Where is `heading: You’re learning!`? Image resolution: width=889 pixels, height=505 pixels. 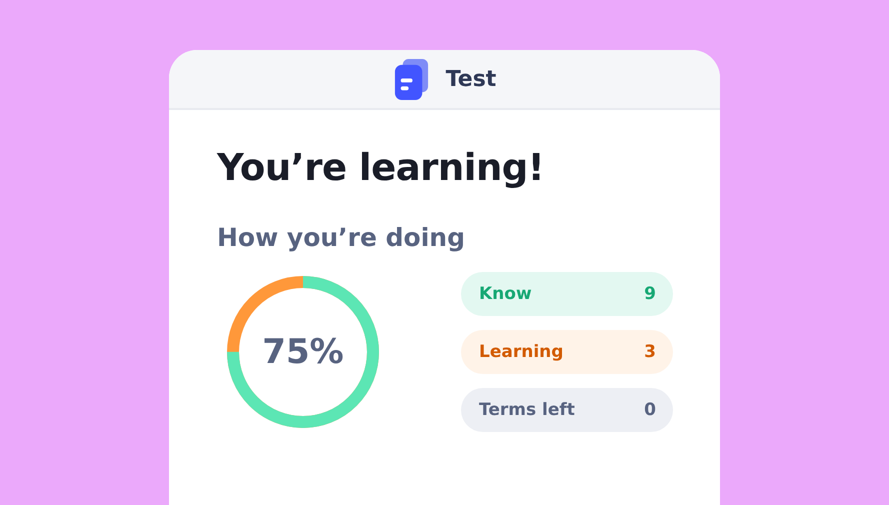 heading: You’re learning! is located at coordinates (381, 167).